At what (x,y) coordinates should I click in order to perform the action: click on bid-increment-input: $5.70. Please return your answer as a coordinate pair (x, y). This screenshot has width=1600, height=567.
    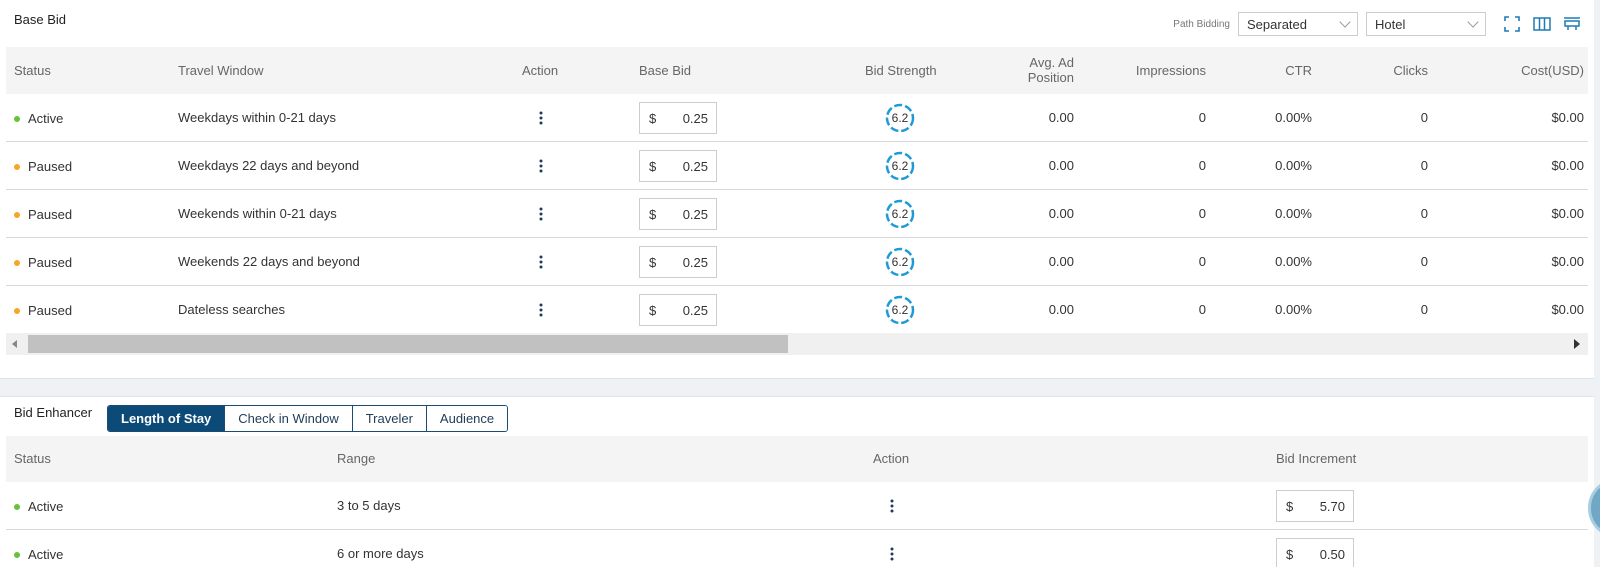
    Looking at the image, I should click on (1315, 506).